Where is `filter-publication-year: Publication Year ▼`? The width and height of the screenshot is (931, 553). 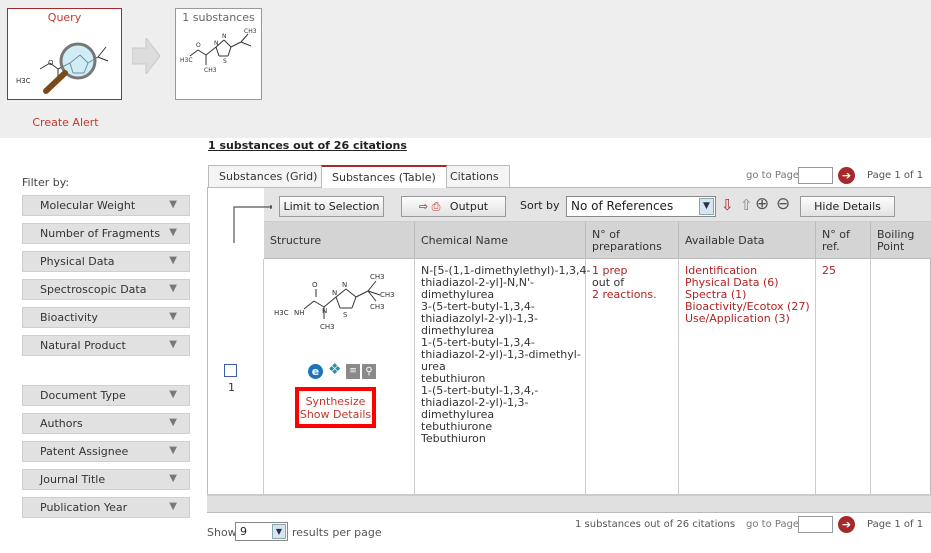
filter-publication-year: Publication Year ▼ is located at coordinates (106, 507).